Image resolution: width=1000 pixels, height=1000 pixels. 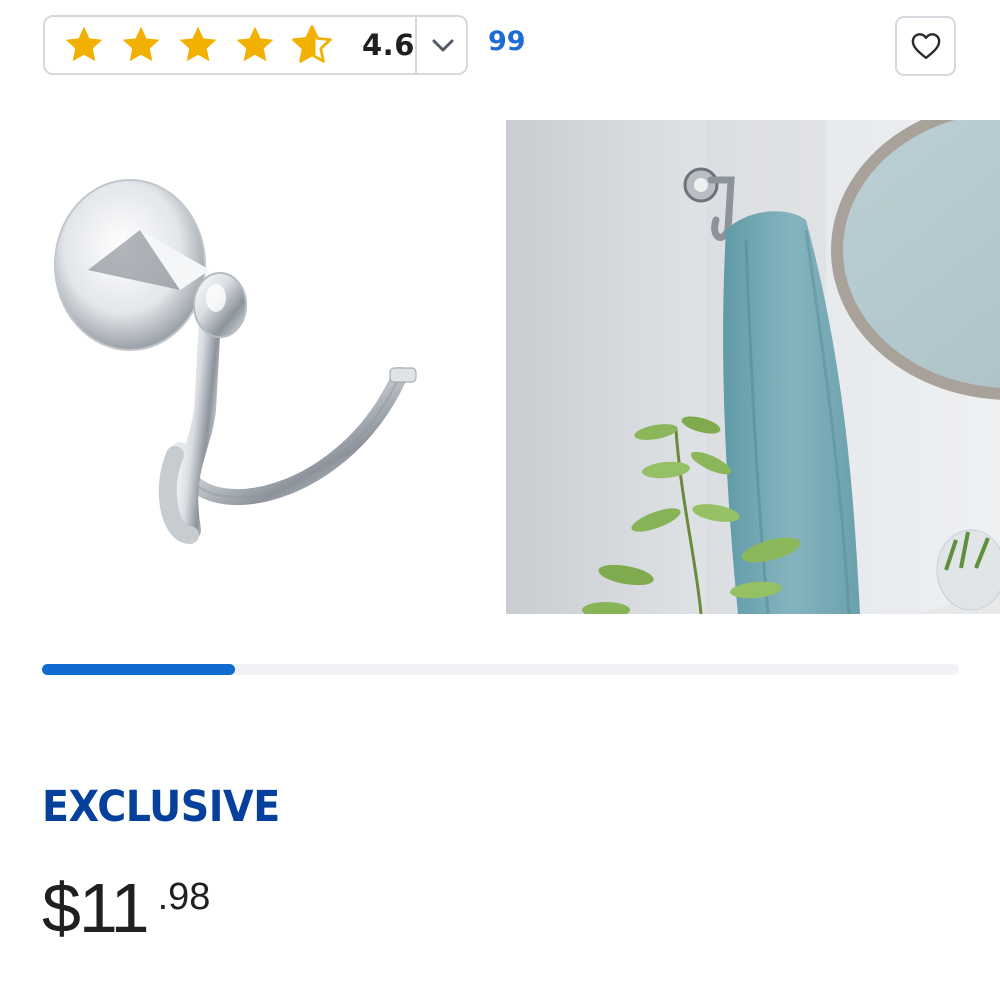 I want to click on heart-icon, so click(x=925, y=46).